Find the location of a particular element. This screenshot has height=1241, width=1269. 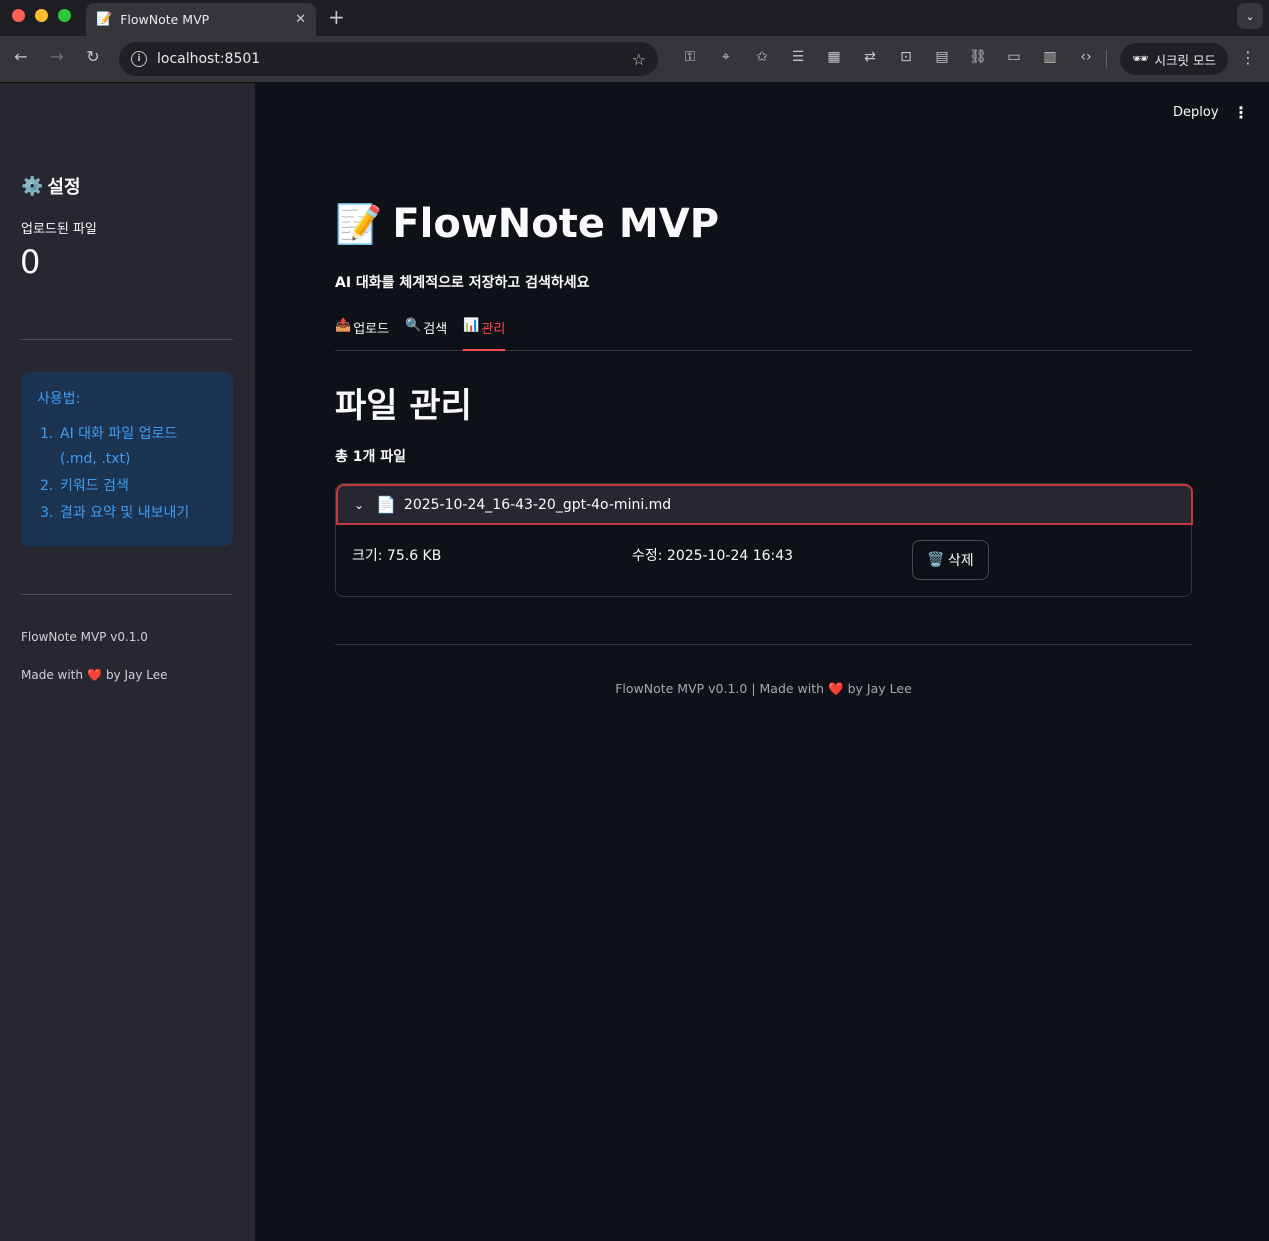

incognito-badge: 🕶 시크릿 모드 is located at coordinates (1174, 59).